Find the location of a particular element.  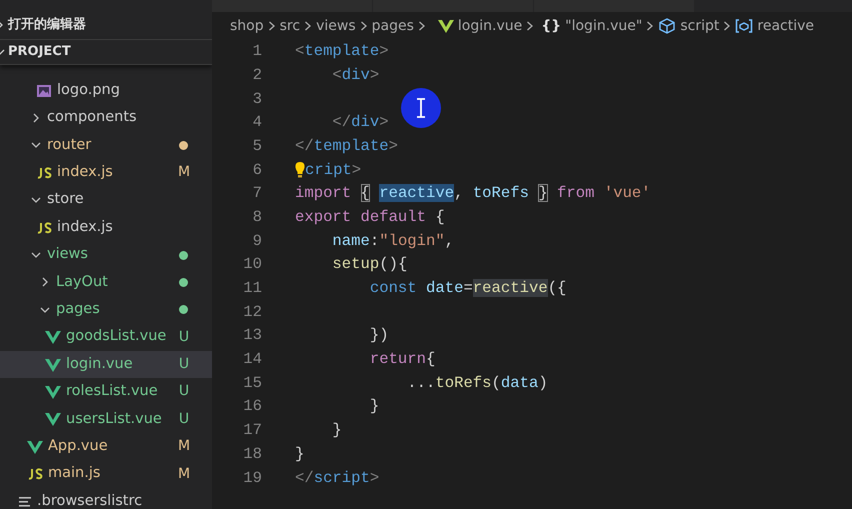

file-item: logo.png is located at coordinates (106, 90).